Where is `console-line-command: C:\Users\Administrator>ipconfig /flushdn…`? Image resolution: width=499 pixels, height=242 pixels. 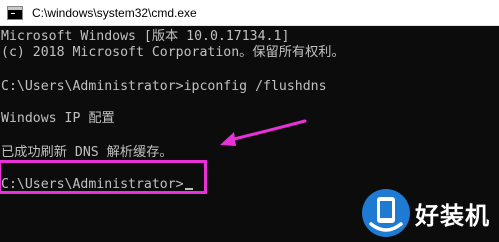
console-line-command: C:\Users\Administrator>ipconfig /flushdn… is located at coordinates (164, 86).